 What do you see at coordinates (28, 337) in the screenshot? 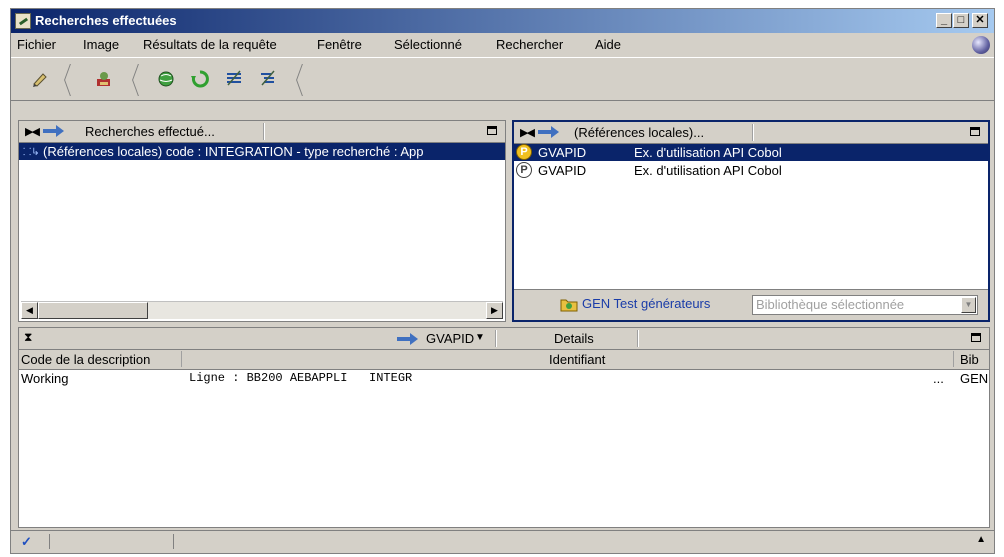
I see `collapse-icon: ⧗` at bounding box center [28, 337].